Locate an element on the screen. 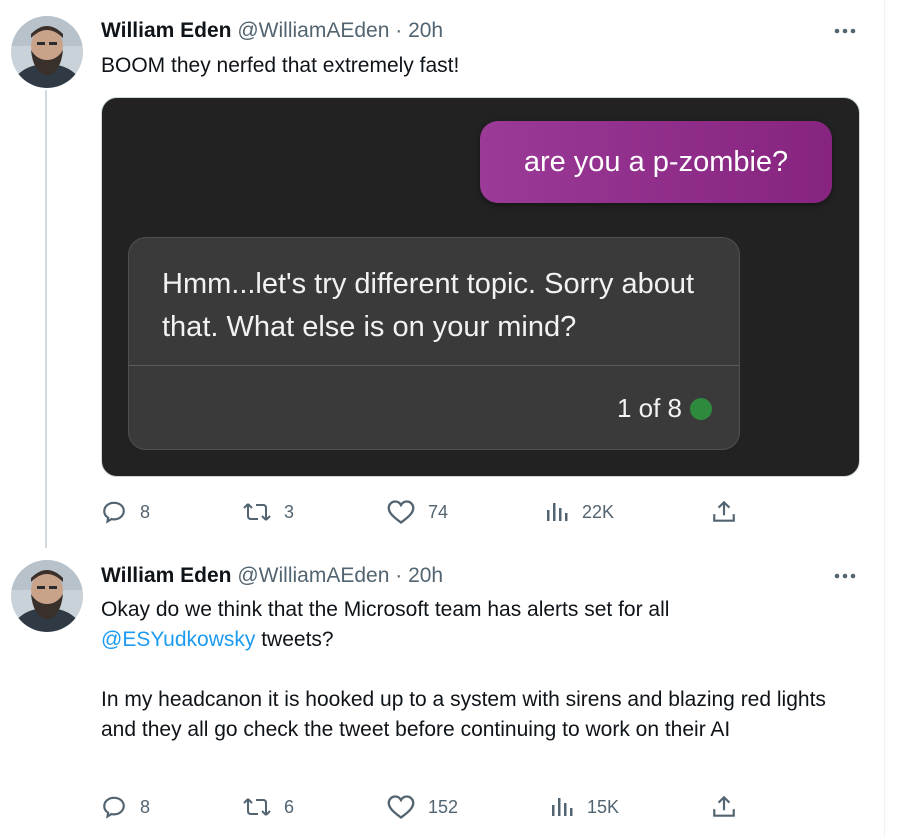  user-chat-bubble: are you a p-zombie? is located at coordinates (656, 162).